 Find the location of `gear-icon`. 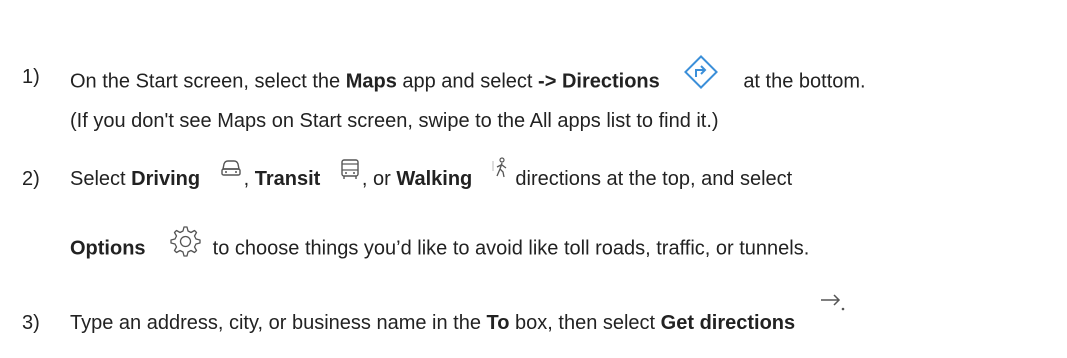

gear-icon is located at coordinates (184, 241).